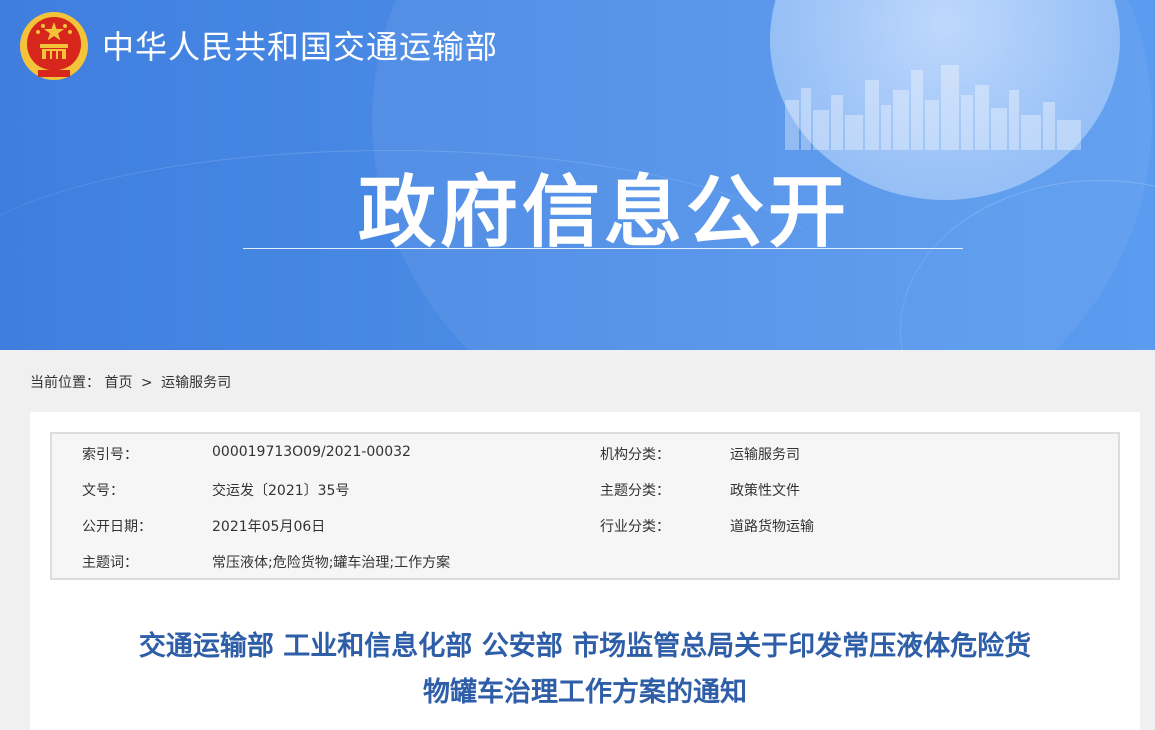 The image size is (1155, 730). Describe the element at coordinates (635, 527) in the screenshot. I see `metadata-label: 行业分类：` at that location.